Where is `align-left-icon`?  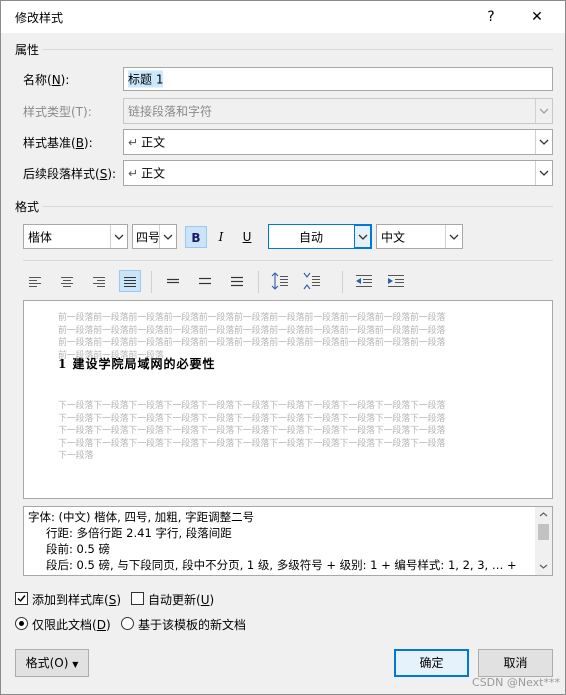 align-left-icon is located at coordinates (35, 281).